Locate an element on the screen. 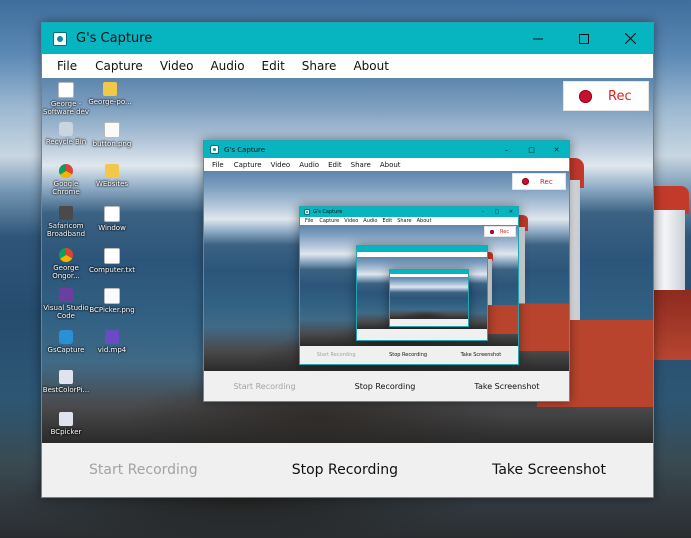  desktop-icon: Safaricom Broadband is located at coordinates (66, 222).